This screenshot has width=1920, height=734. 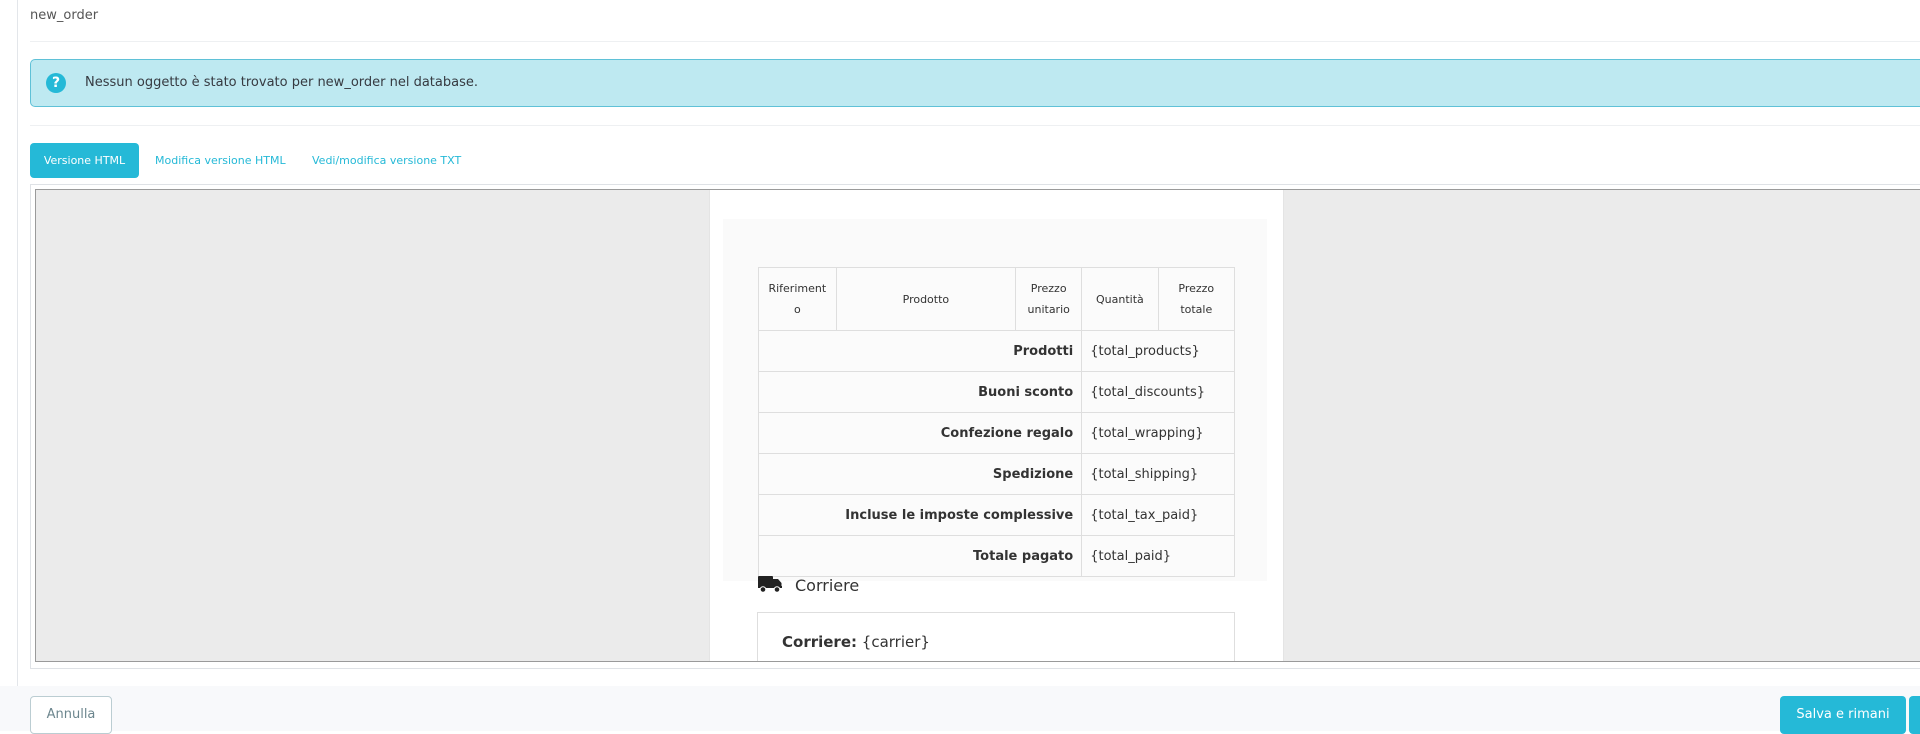 What do you see at coordinates (819, 642) in the screenshot?
I see `carrier-label: Corriere:` at bounding box center [819, 642].